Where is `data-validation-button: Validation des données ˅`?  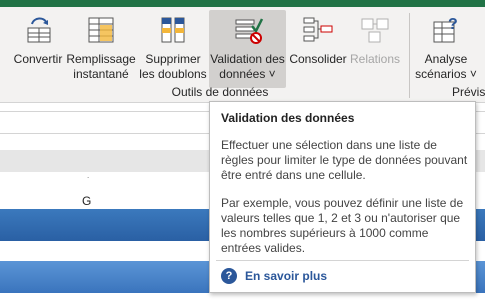 data-validation-button: Validation des données ˅ is located at coordinates (247, 49).